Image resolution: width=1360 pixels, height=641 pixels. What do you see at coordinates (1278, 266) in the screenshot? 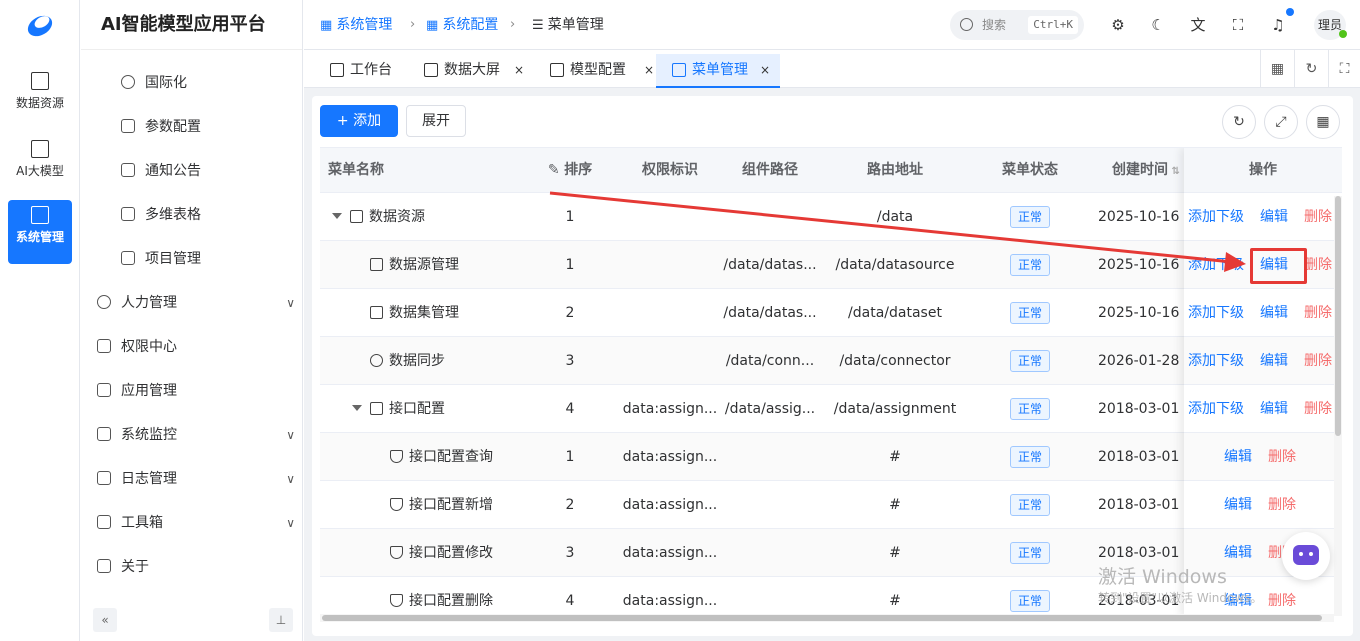
I see `highlight-box` at bounding box center [1278, 266].